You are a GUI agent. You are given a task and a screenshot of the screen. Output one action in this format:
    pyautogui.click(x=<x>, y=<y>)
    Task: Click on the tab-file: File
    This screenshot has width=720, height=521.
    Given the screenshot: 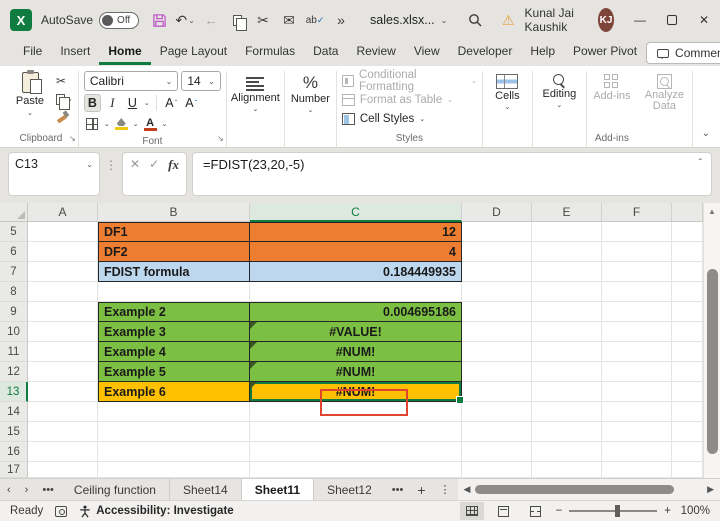 What is the action you would take?
    pyautogui.click(x=32, y=53)
    